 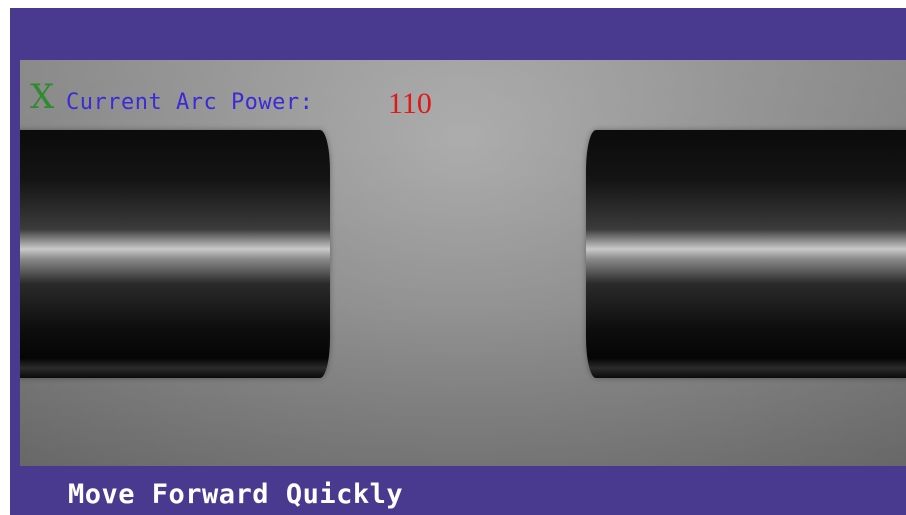 What do you see at coordinates (42, 97) in the screenshot?
I see `axis-indicator: X` at bounding box center [42, 97].